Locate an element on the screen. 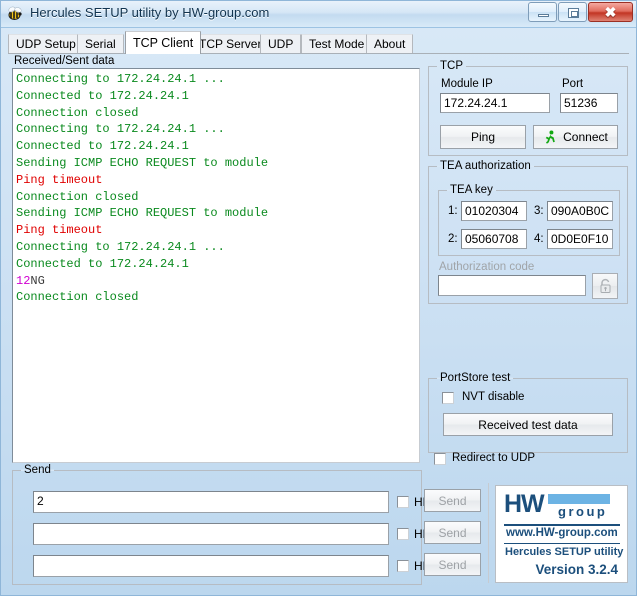  tea-key-4-index: 4: is located at coordinates (539, 239).